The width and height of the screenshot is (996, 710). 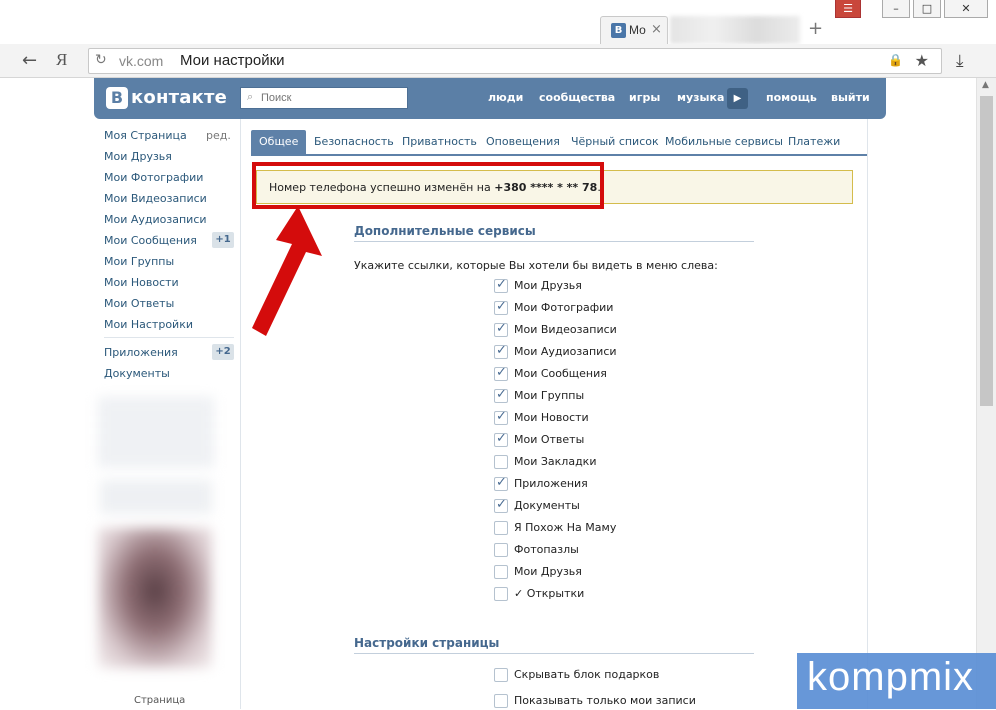 What do you see at coordinates (644, 97) in the screenshot?
I see `nav-games: игры` at bounding box center [644, 97].